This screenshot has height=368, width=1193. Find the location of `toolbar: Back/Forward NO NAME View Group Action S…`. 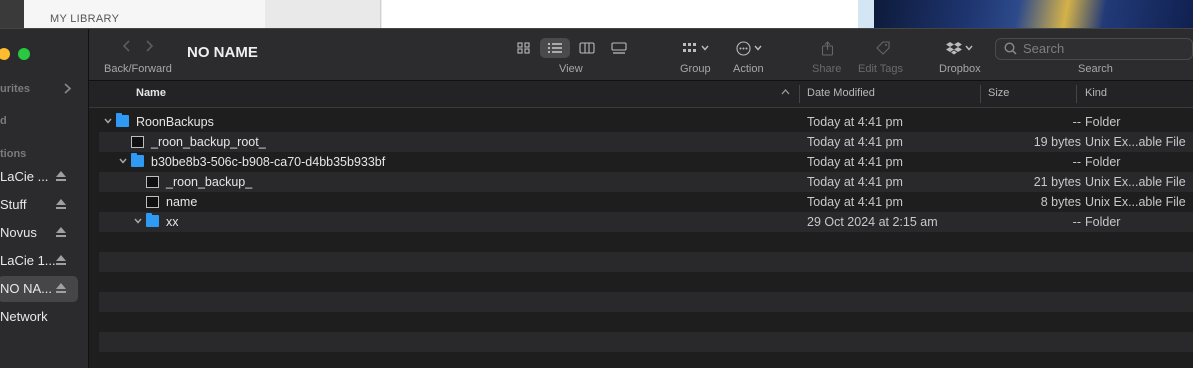

toolbar: Back/Forward NO NAME View Group Action S… is located at coordinates (641, 55).